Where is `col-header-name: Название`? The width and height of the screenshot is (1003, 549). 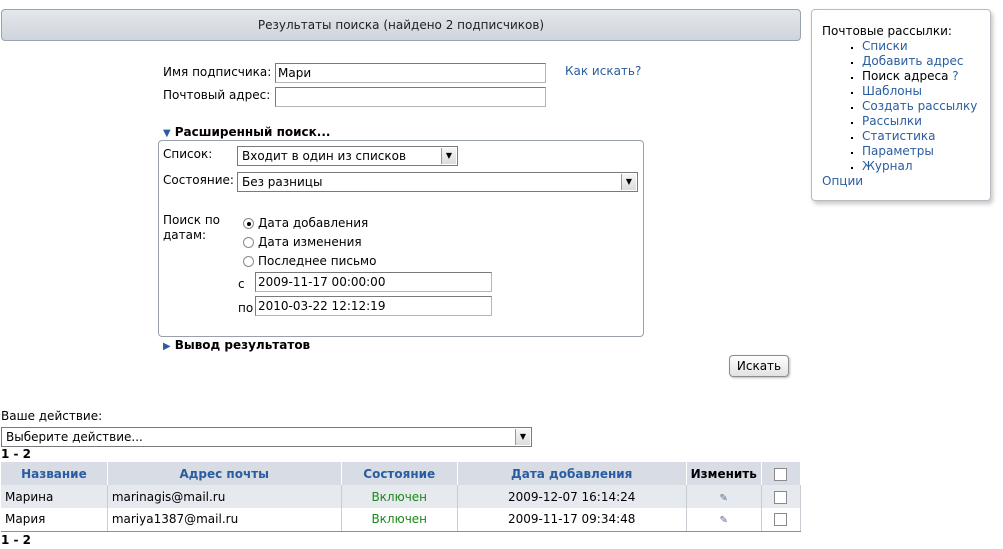 col-header-name: Название is located at coordinates (54, 473).